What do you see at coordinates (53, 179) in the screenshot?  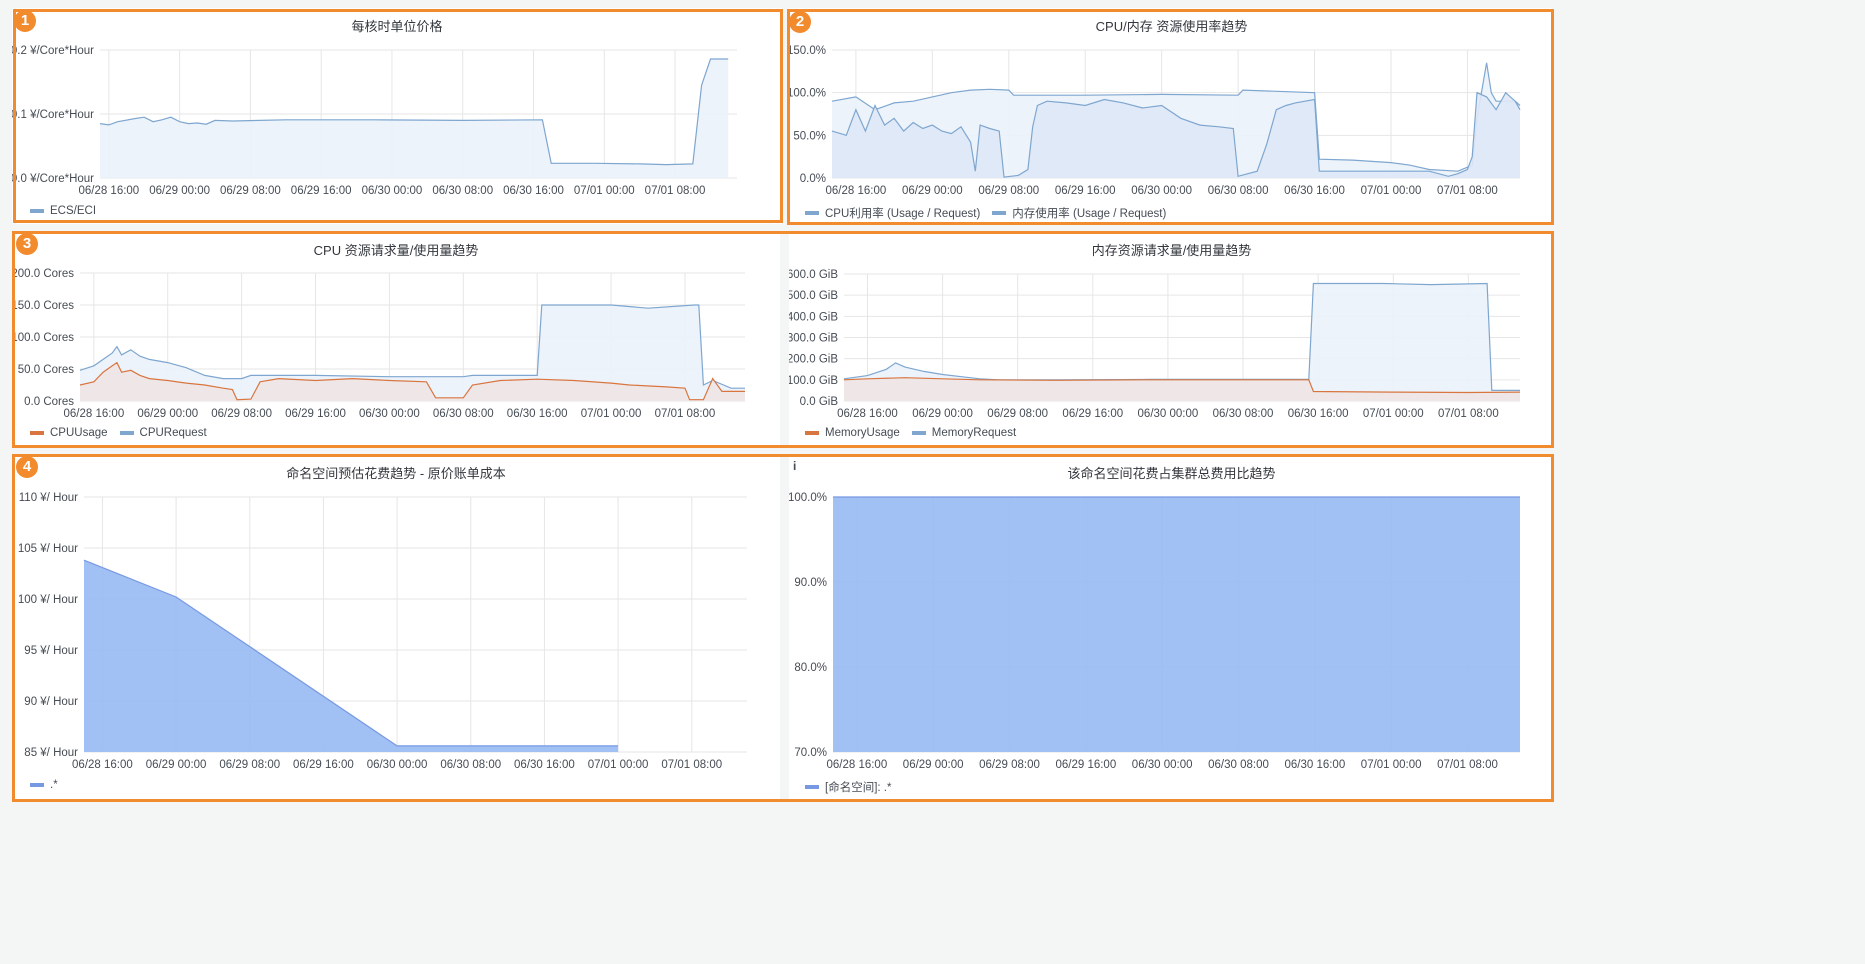 I see `y-tick-label: 0.0 ¥/Core*Hour` at bounding box center [53, 179].